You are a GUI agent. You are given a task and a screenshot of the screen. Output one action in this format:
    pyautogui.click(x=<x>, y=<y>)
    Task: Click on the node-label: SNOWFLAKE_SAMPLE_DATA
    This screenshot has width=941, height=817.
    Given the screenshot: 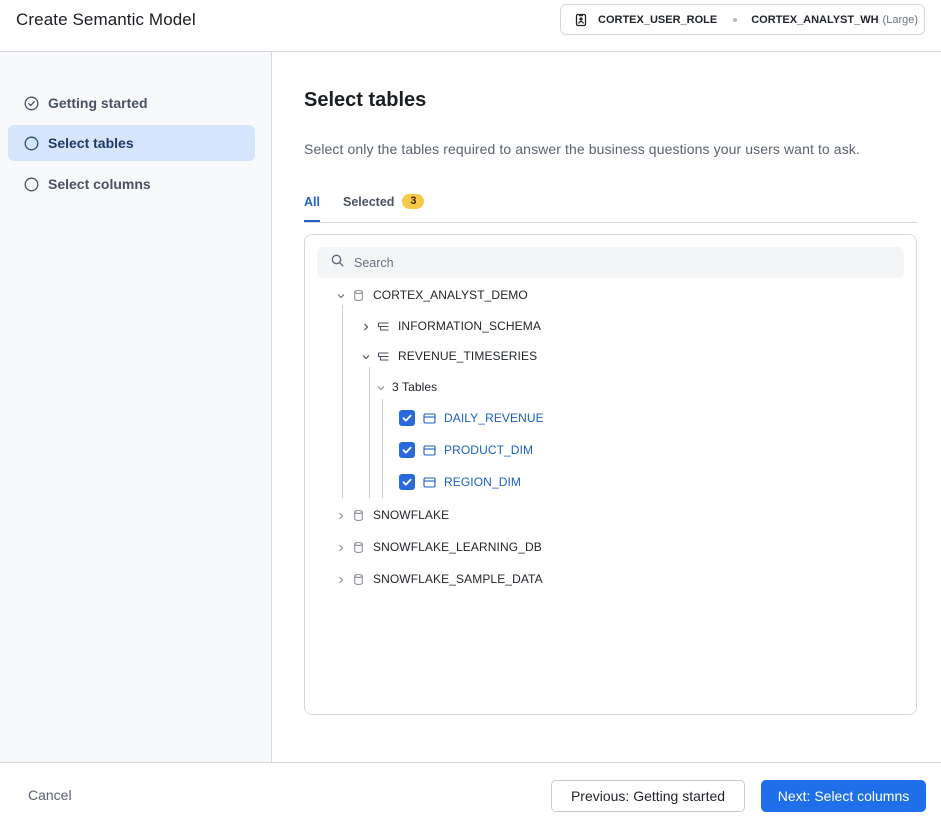 What is the action you would take?
    pyautogui.click(x=458, y=579)
    